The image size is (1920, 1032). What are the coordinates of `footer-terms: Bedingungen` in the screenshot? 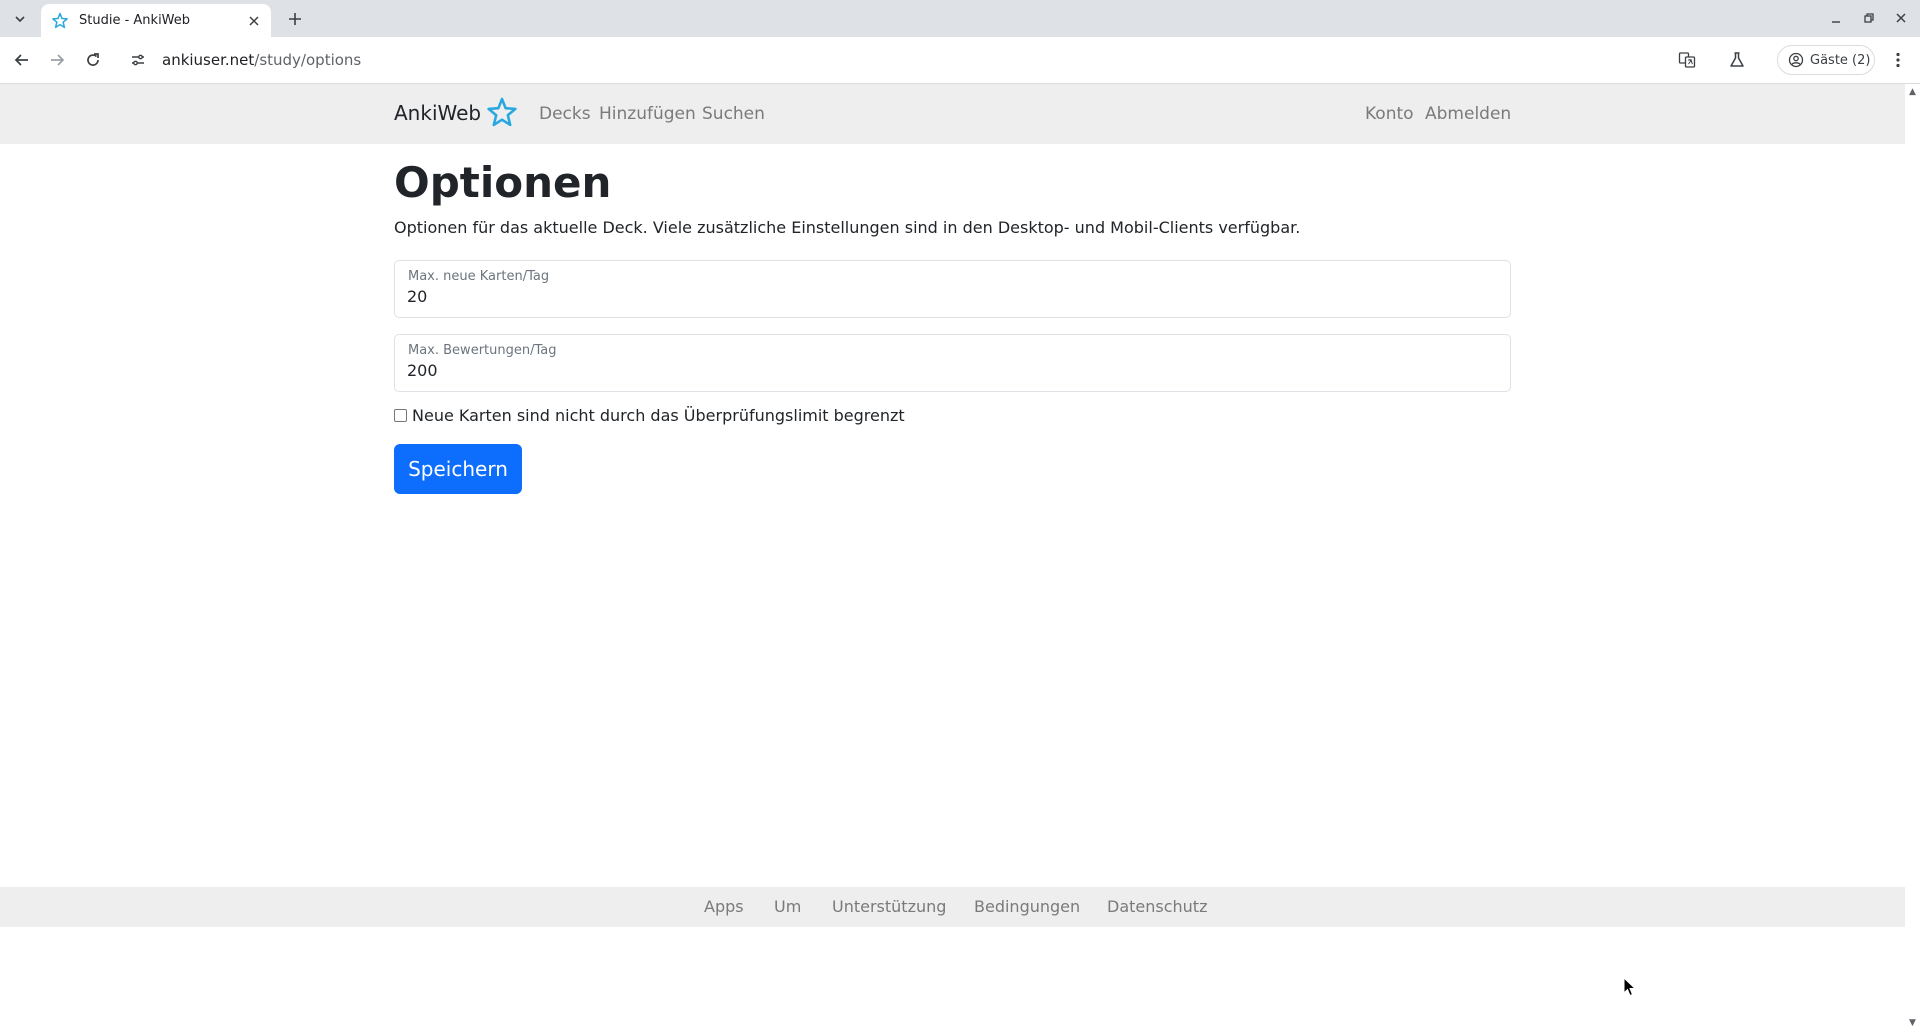 It's located at (1027, 906).